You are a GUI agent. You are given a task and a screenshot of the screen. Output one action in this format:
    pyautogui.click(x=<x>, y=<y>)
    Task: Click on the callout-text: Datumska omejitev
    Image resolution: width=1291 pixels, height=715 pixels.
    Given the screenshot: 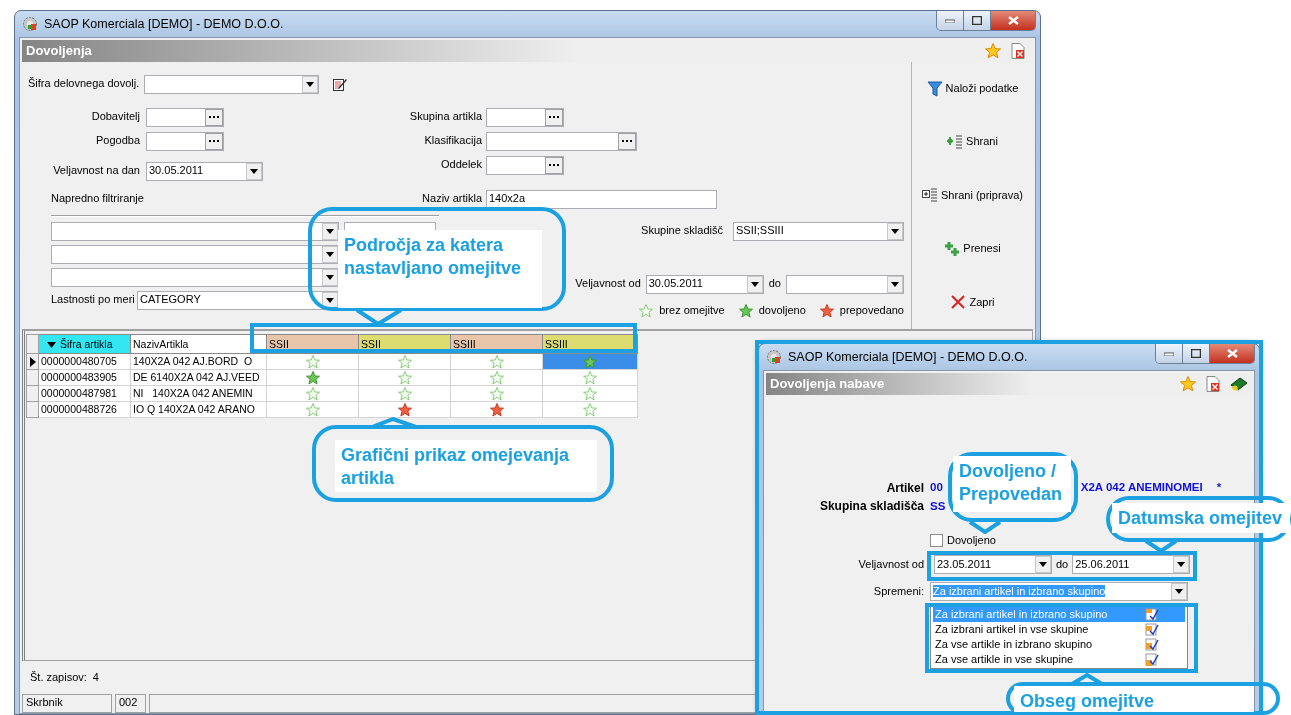 What is the action you would take?
    pyautogui.click(x=1201, y=518)
    